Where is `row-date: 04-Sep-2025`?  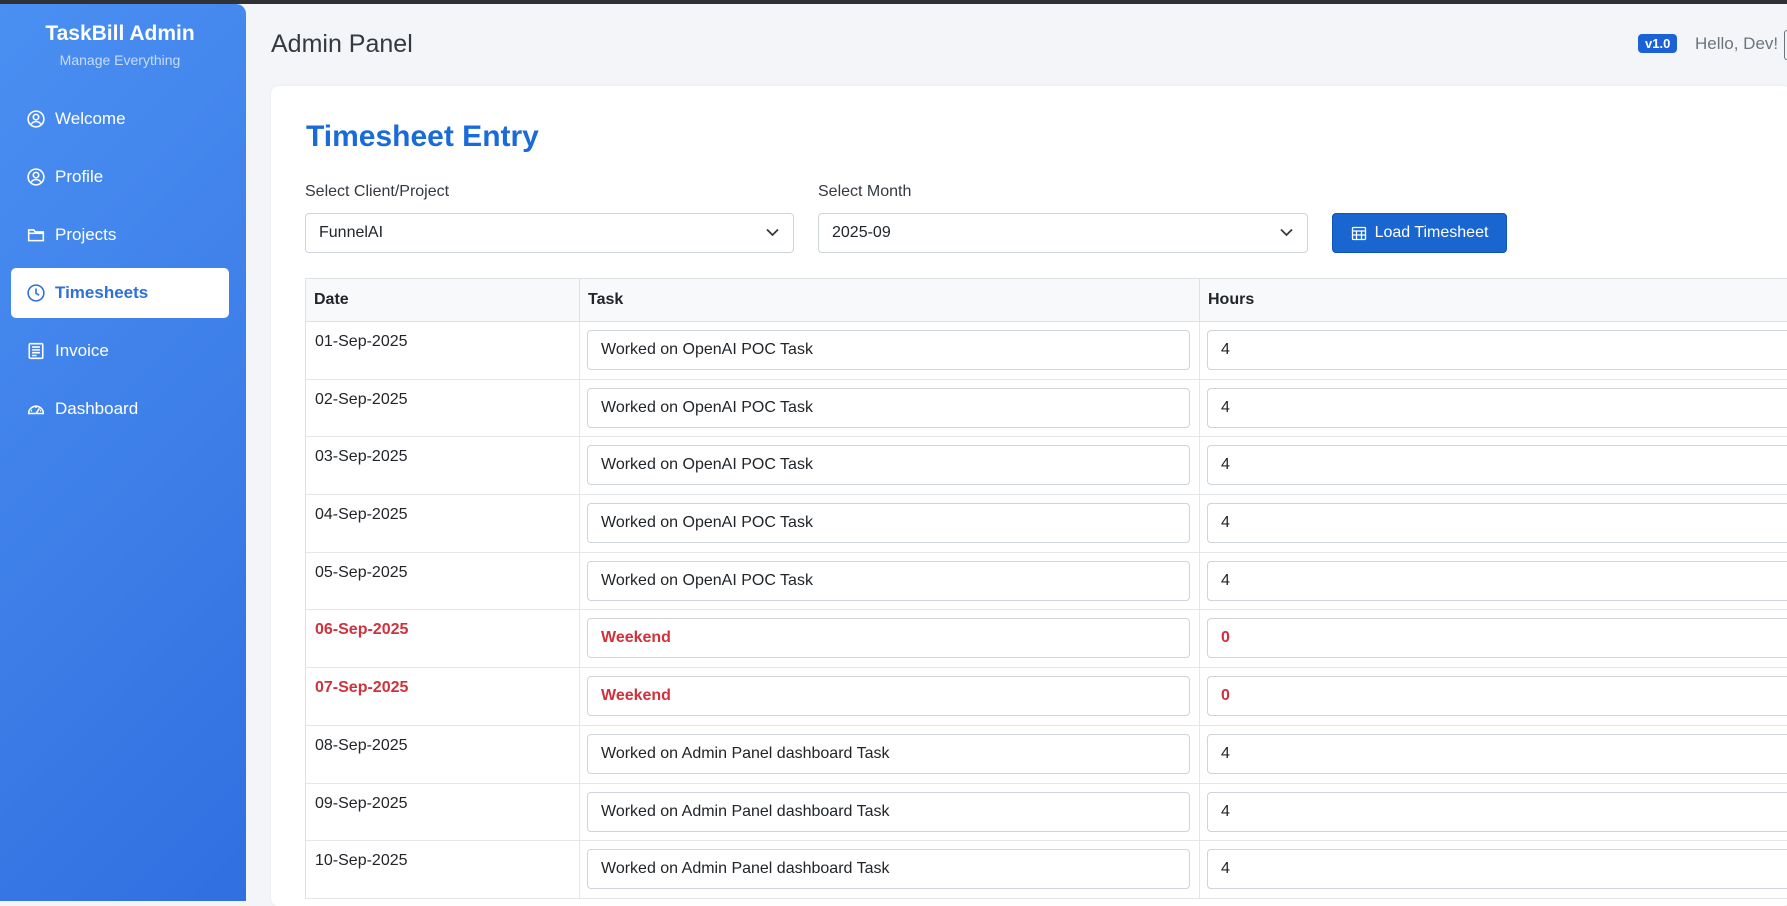
row-date: 04-Sep-2025 is located at coordinates (442, 523).